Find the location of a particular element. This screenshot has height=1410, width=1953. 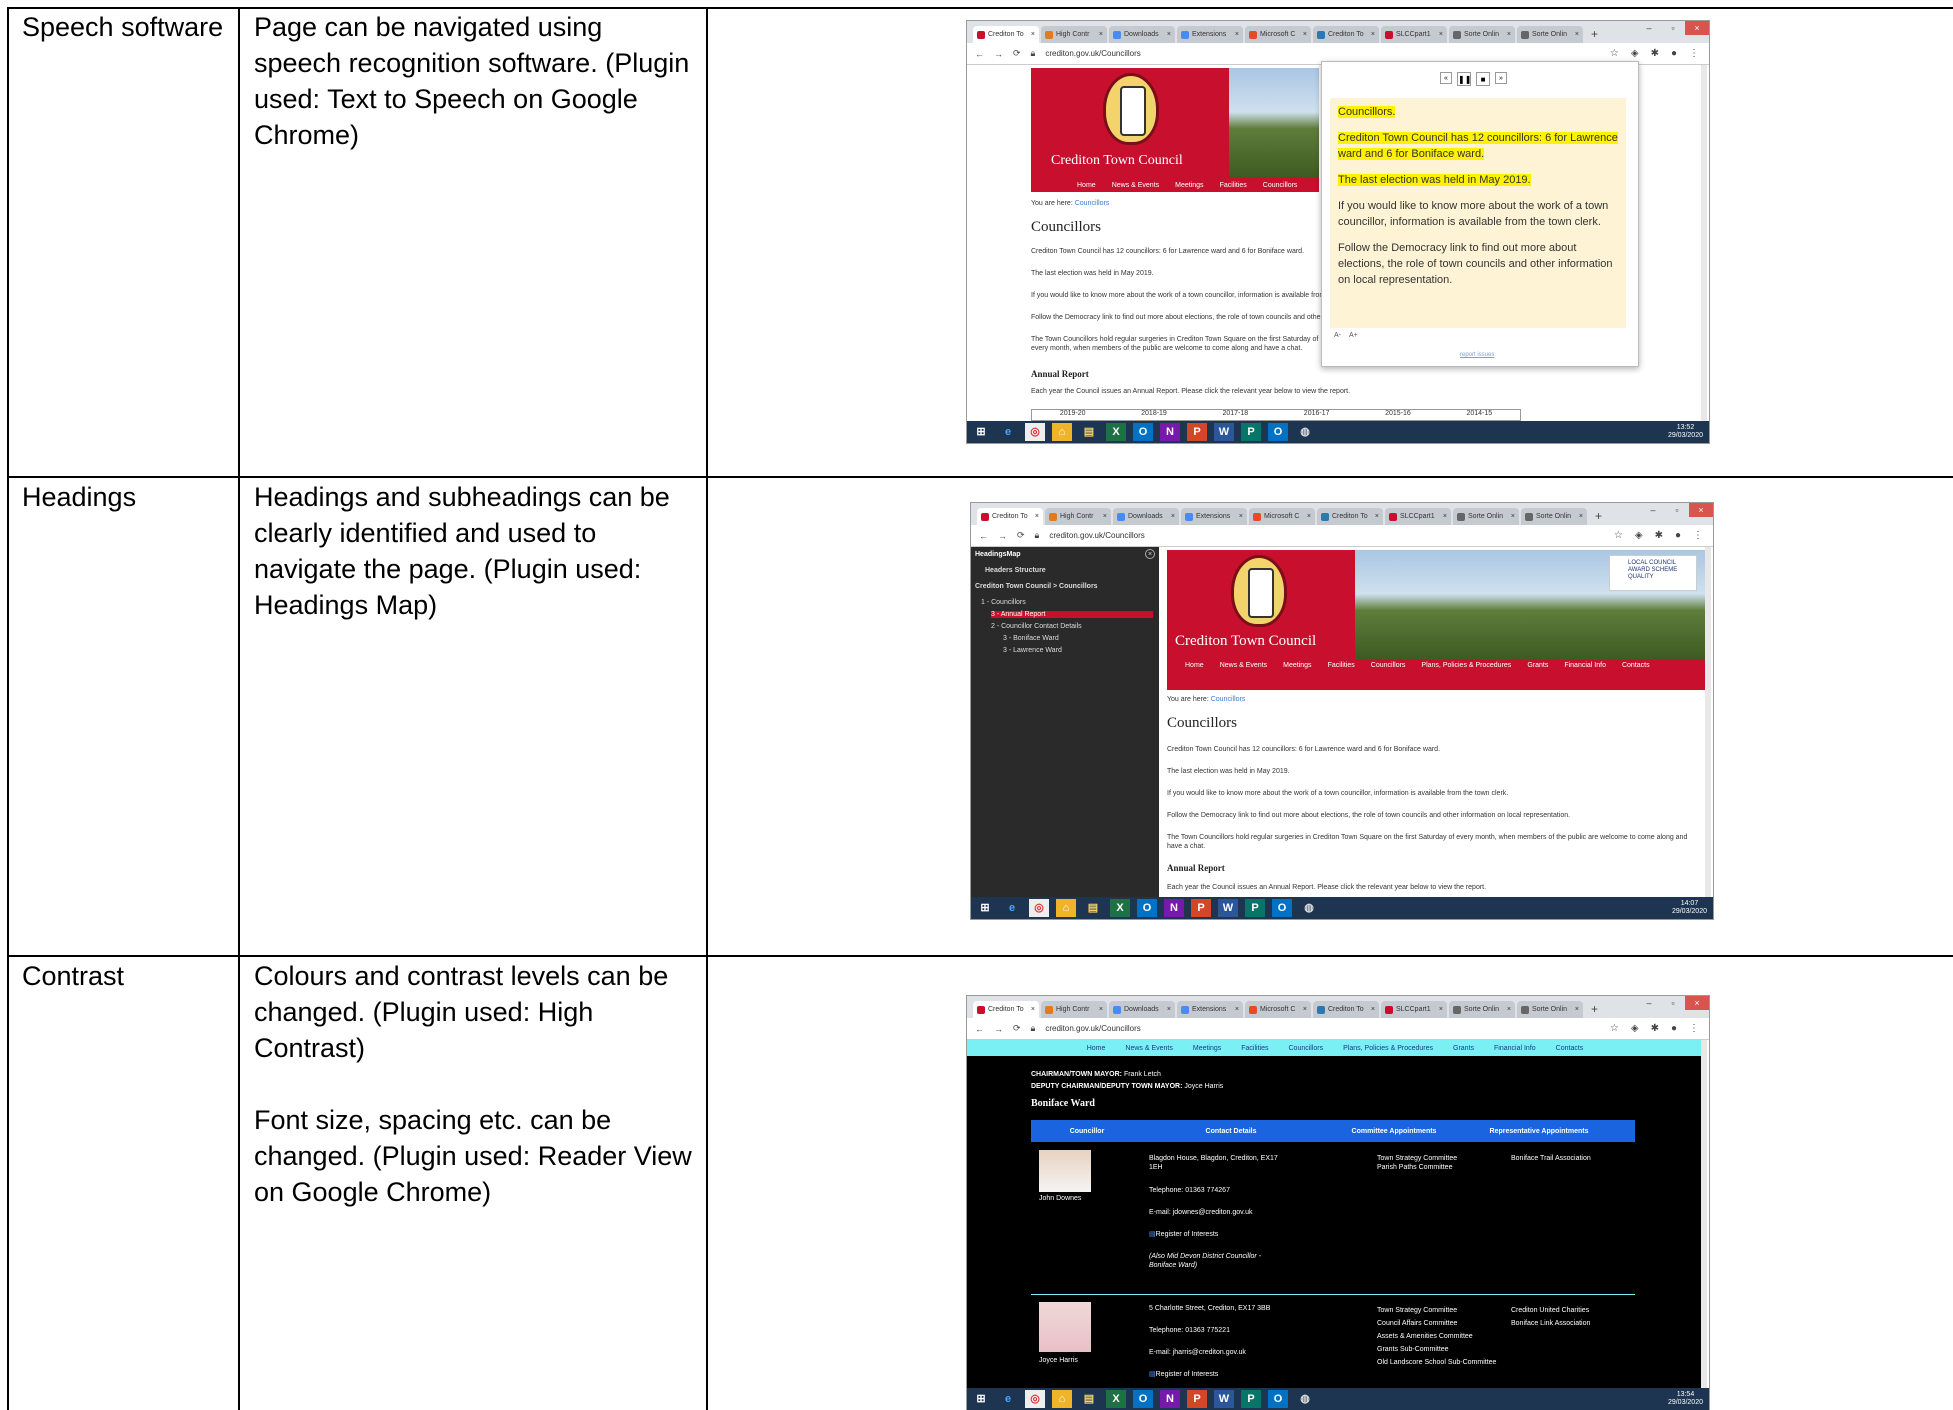

url-field: crediton.gov.uk/Councillors is located at coordinates (1092, 53).